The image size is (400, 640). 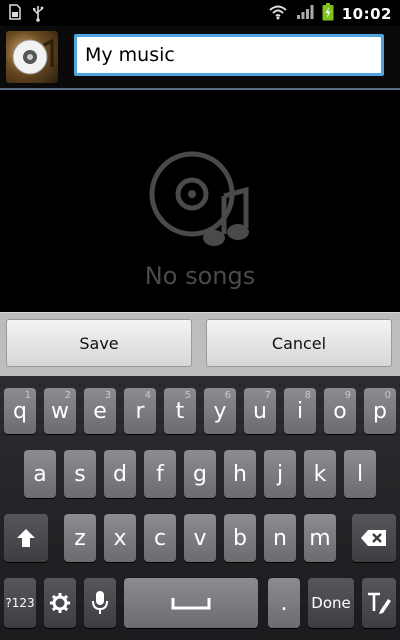 I want to click on key-w: 2w, so click(x=60, y=411).